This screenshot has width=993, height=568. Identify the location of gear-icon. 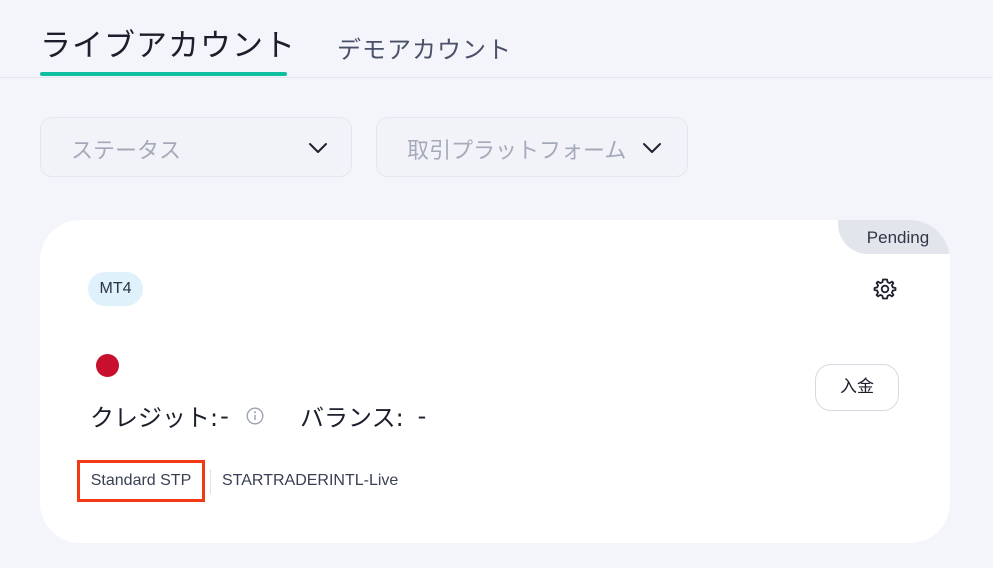
(885, 289).